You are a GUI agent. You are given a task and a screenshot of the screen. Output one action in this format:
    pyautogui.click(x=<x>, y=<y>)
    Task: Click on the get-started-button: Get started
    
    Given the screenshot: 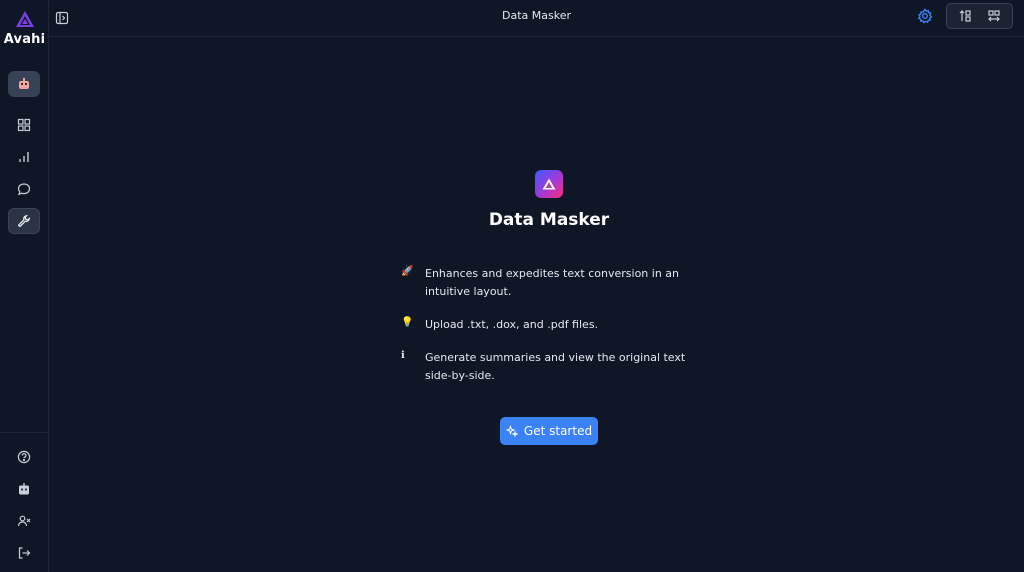 What is the action you would take?
    pyautogui.click(x=549, y=431)
    